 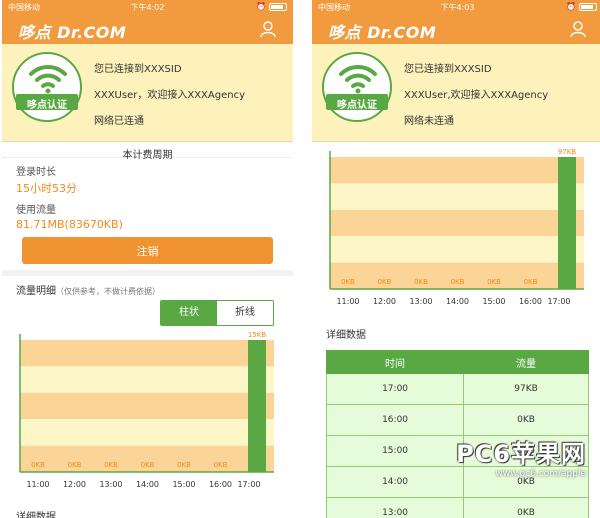 I want to click on clock: 下午4:03, so click(x=457, y=7).